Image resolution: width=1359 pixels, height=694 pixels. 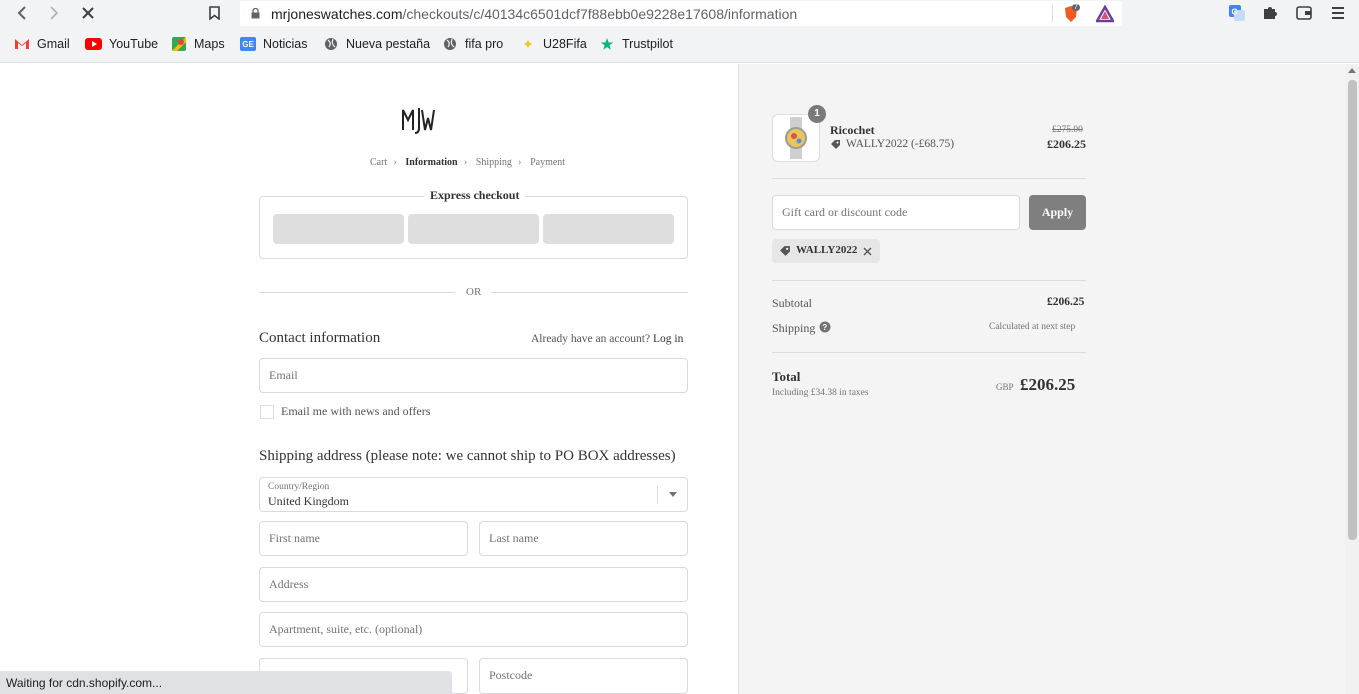 I want to click on applied-code: WALLY2022, so click(x=827, y=250).